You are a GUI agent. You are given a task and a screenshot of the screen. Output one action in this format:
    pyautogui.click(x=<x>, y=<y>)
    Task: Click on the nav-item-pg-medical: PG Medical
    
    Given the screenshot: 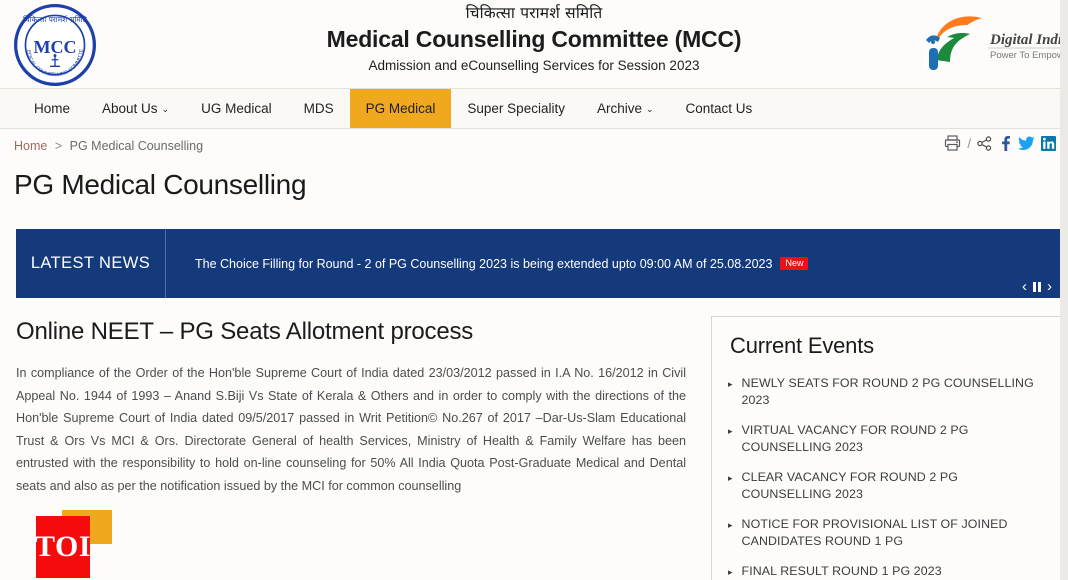 What is the action you would take?
    pyautogui.click(x=400, y=108)
    